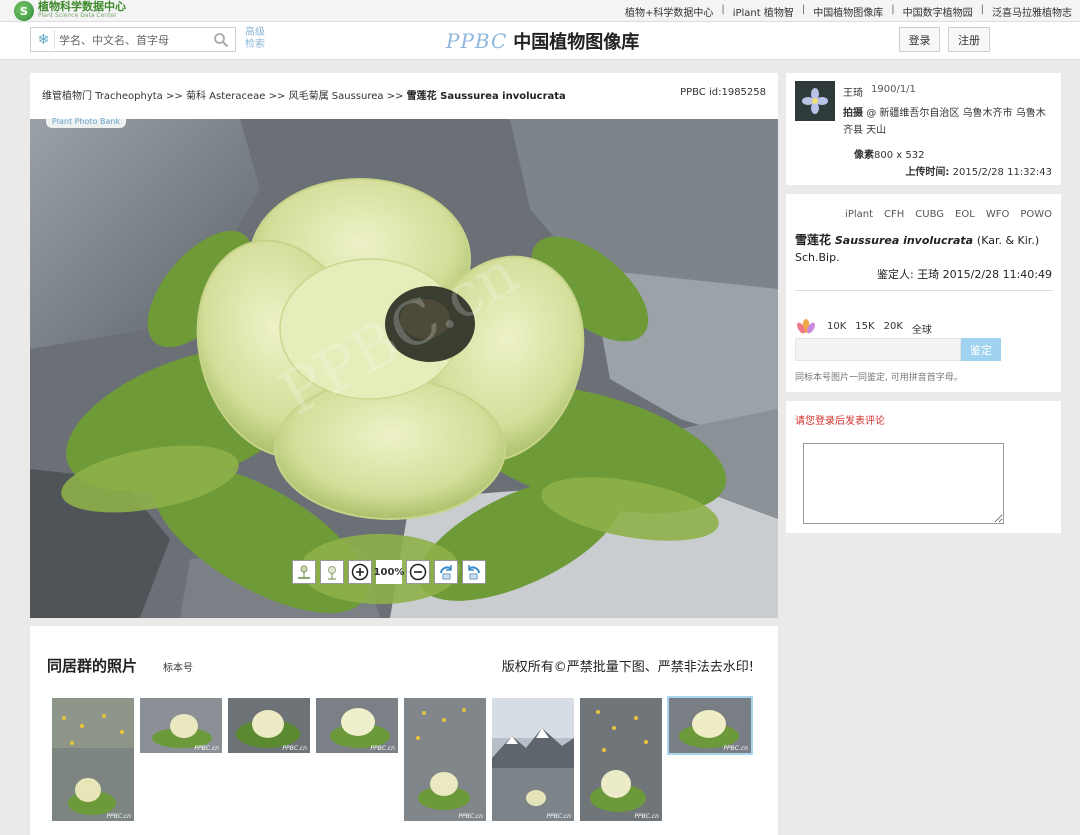 The image size is (1080, 835). What do you see at coordinates (1032, 11) in the screenshot?
I see `top-link-himalaya-flora: 泛喜马拉雅植物志` at bounding box center [1032, 11].